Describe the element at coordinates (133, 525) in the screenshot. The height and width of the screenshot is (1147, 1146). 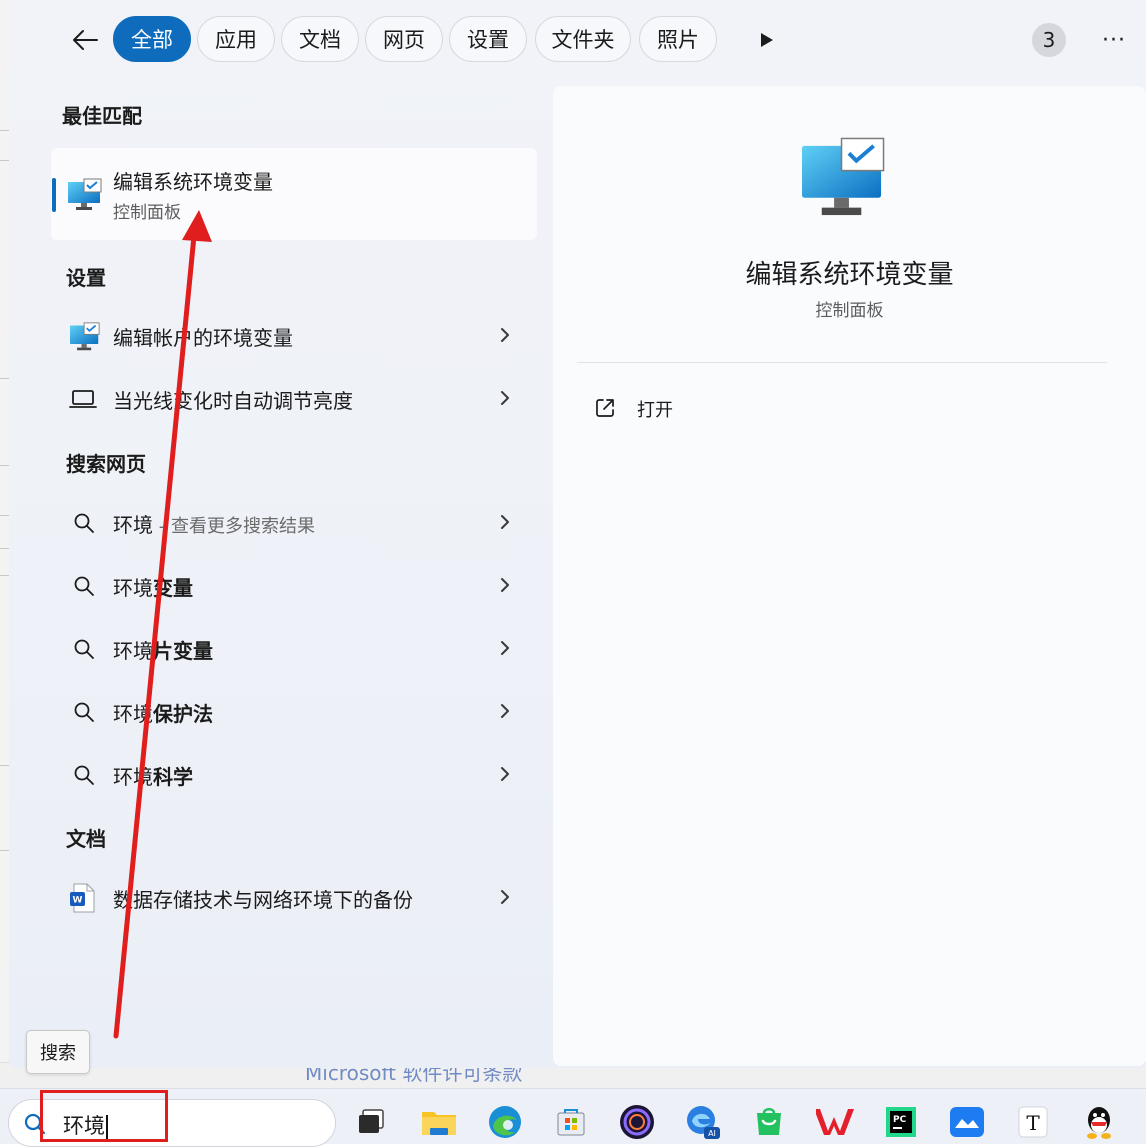
I see `web-query-text: 环境` at that location.